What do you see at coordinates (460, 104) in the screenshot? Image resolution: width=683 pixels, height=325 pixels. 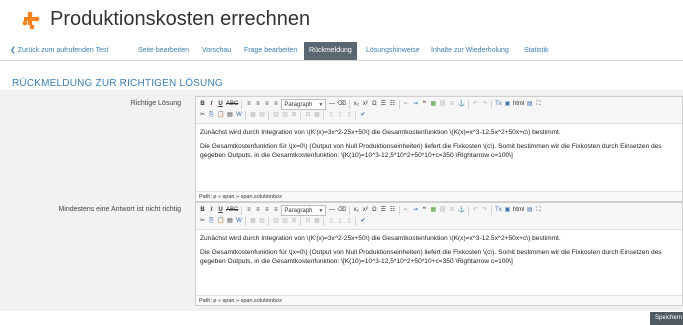 I see `anchor-icon: ⚓` at bounding box center [460, 104].